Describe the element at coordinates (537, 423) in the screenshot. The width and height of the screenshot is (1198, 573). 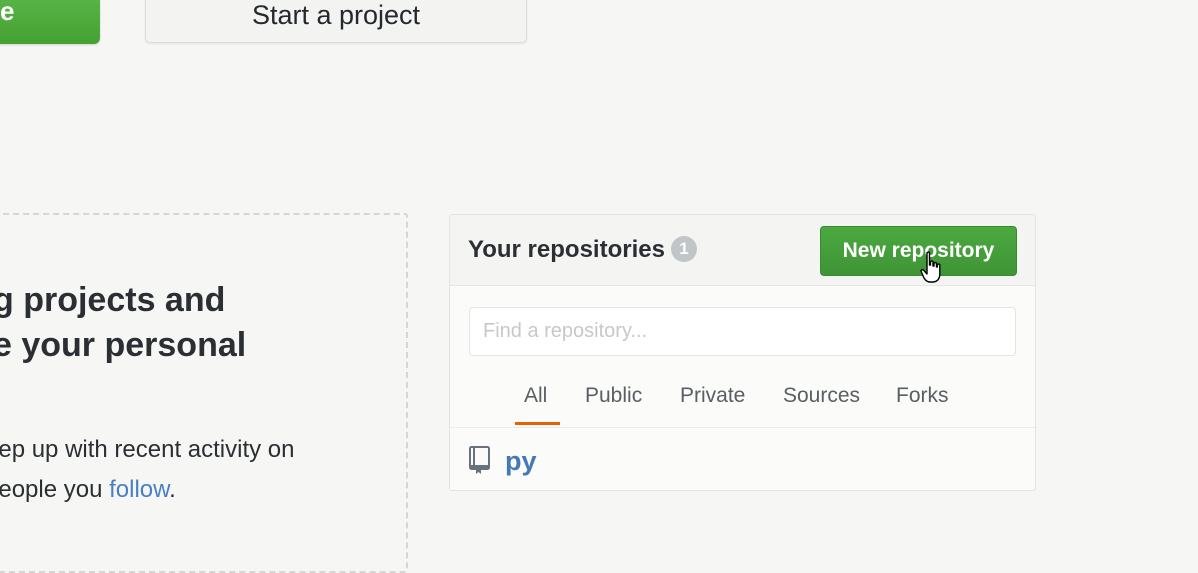
I see `active-tab-indicator` at that location.